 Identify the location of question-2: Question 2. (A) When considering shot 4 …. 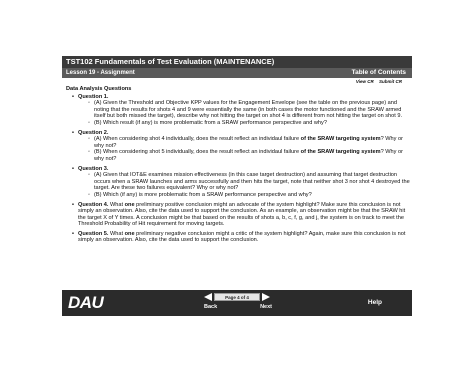
(241, 146).